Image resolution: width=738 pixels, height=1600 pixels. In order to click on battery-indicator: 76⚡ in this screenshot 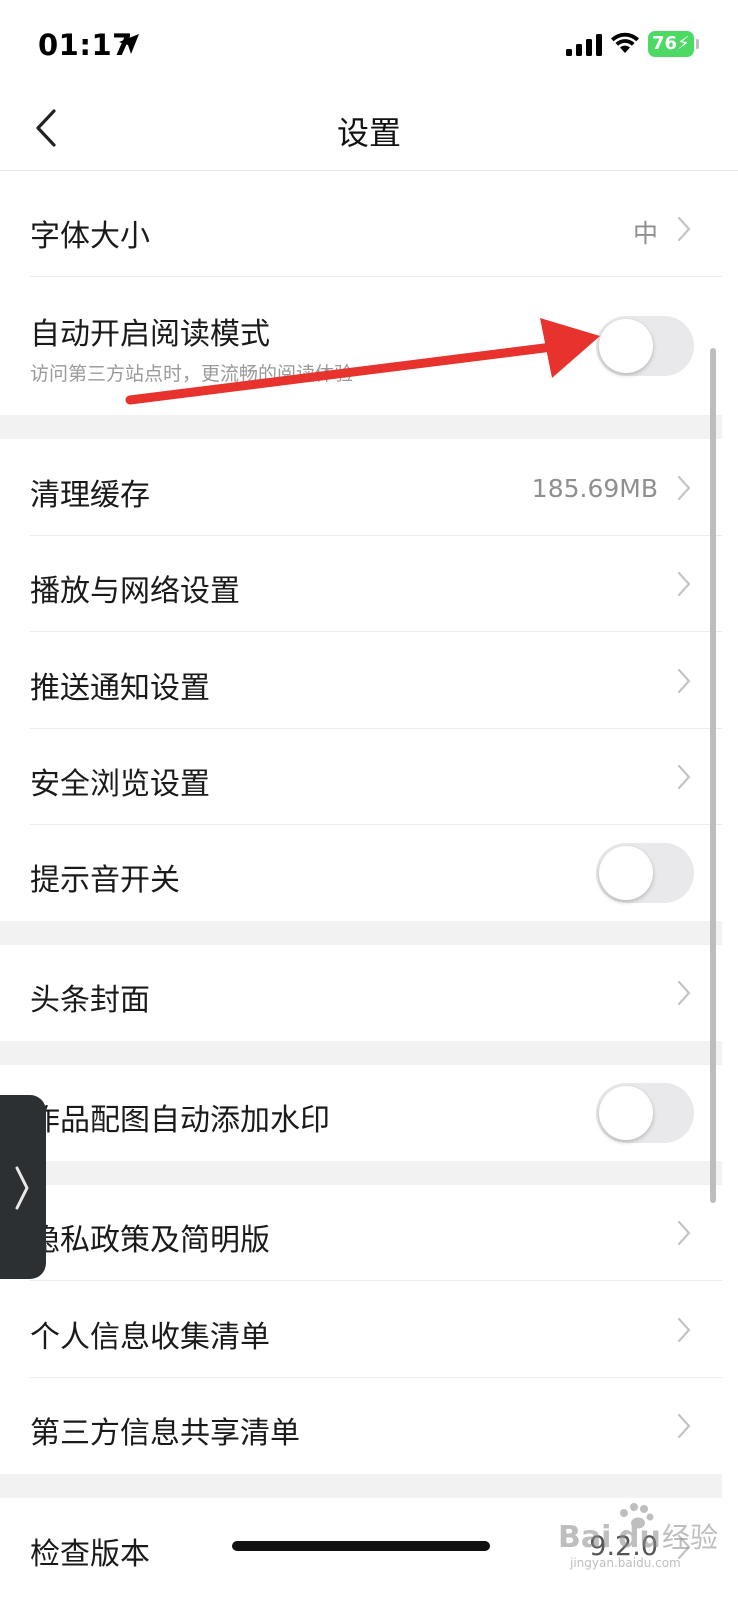, I will do `click(671, 44)`.